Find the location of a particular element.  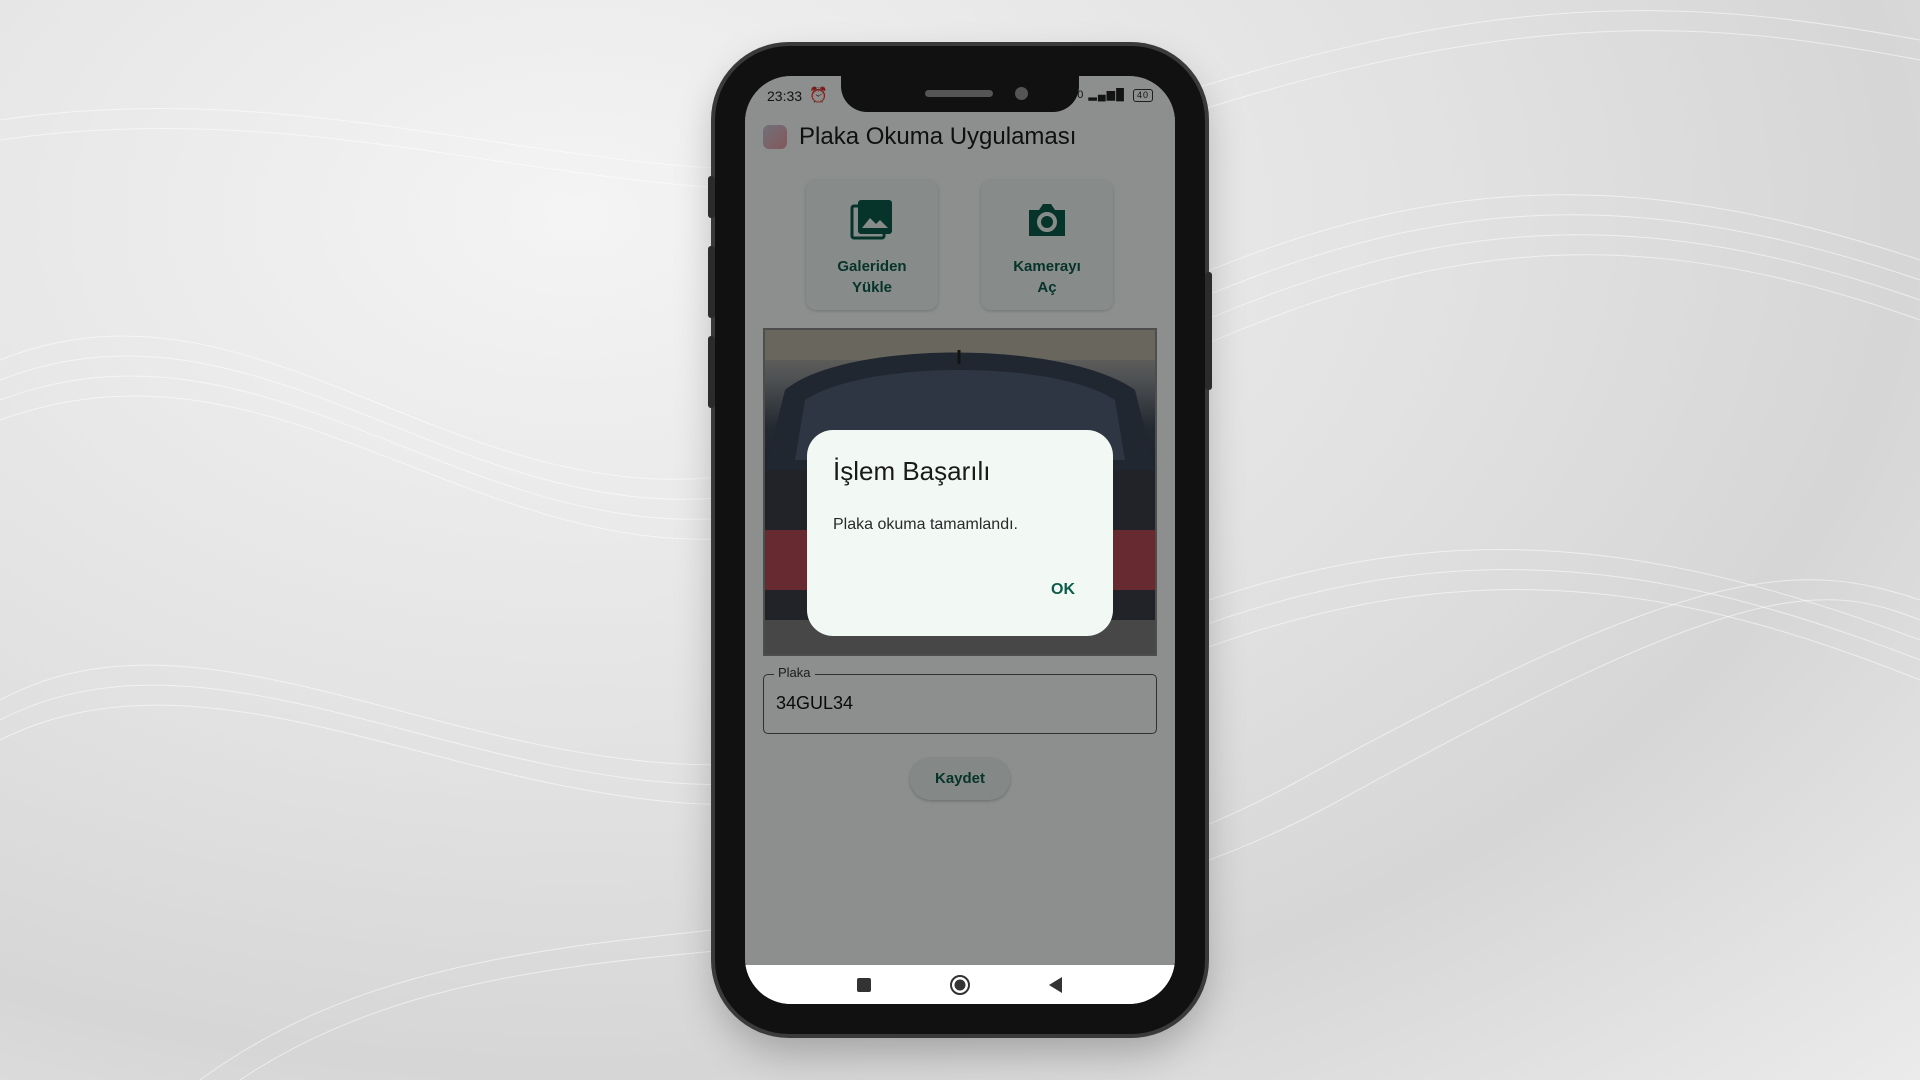

notch is located at coordinates (960, 94).